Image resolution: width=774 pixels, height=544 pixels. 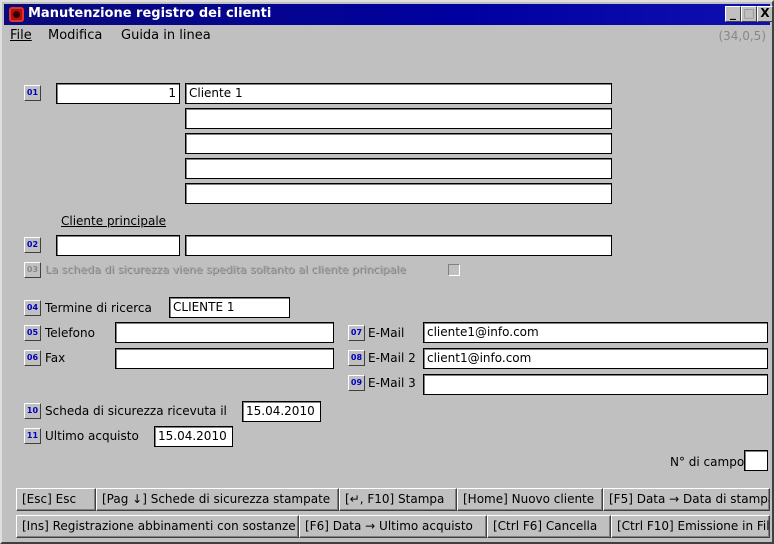 What do you see at coordinates (595, 358) in the screenshot?
I see `email2-field: client1@info.com` at bounding box center [595, 358].